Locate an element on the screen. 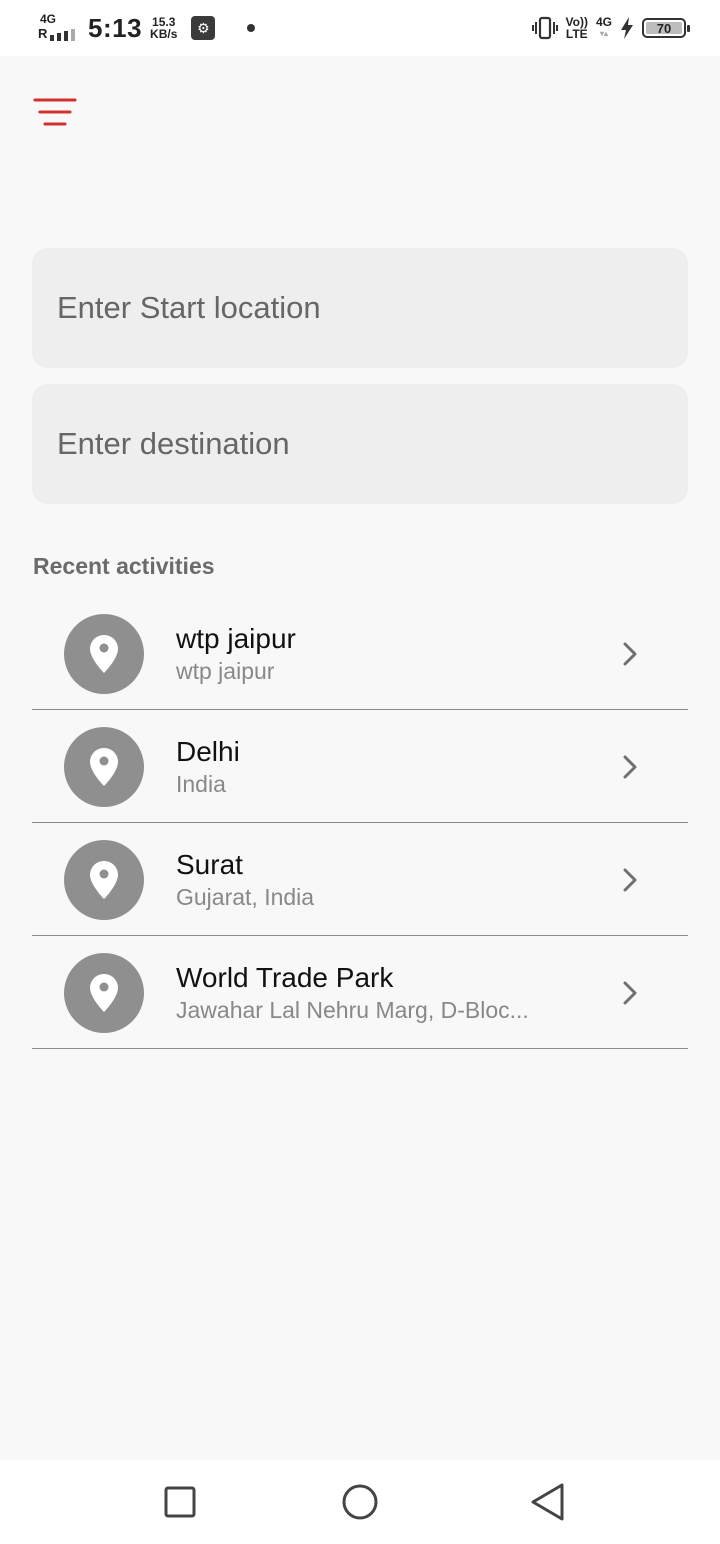 This screenshot has width=720, height=1544. volte-bottom: LTE is located at coordinates (576, 34).